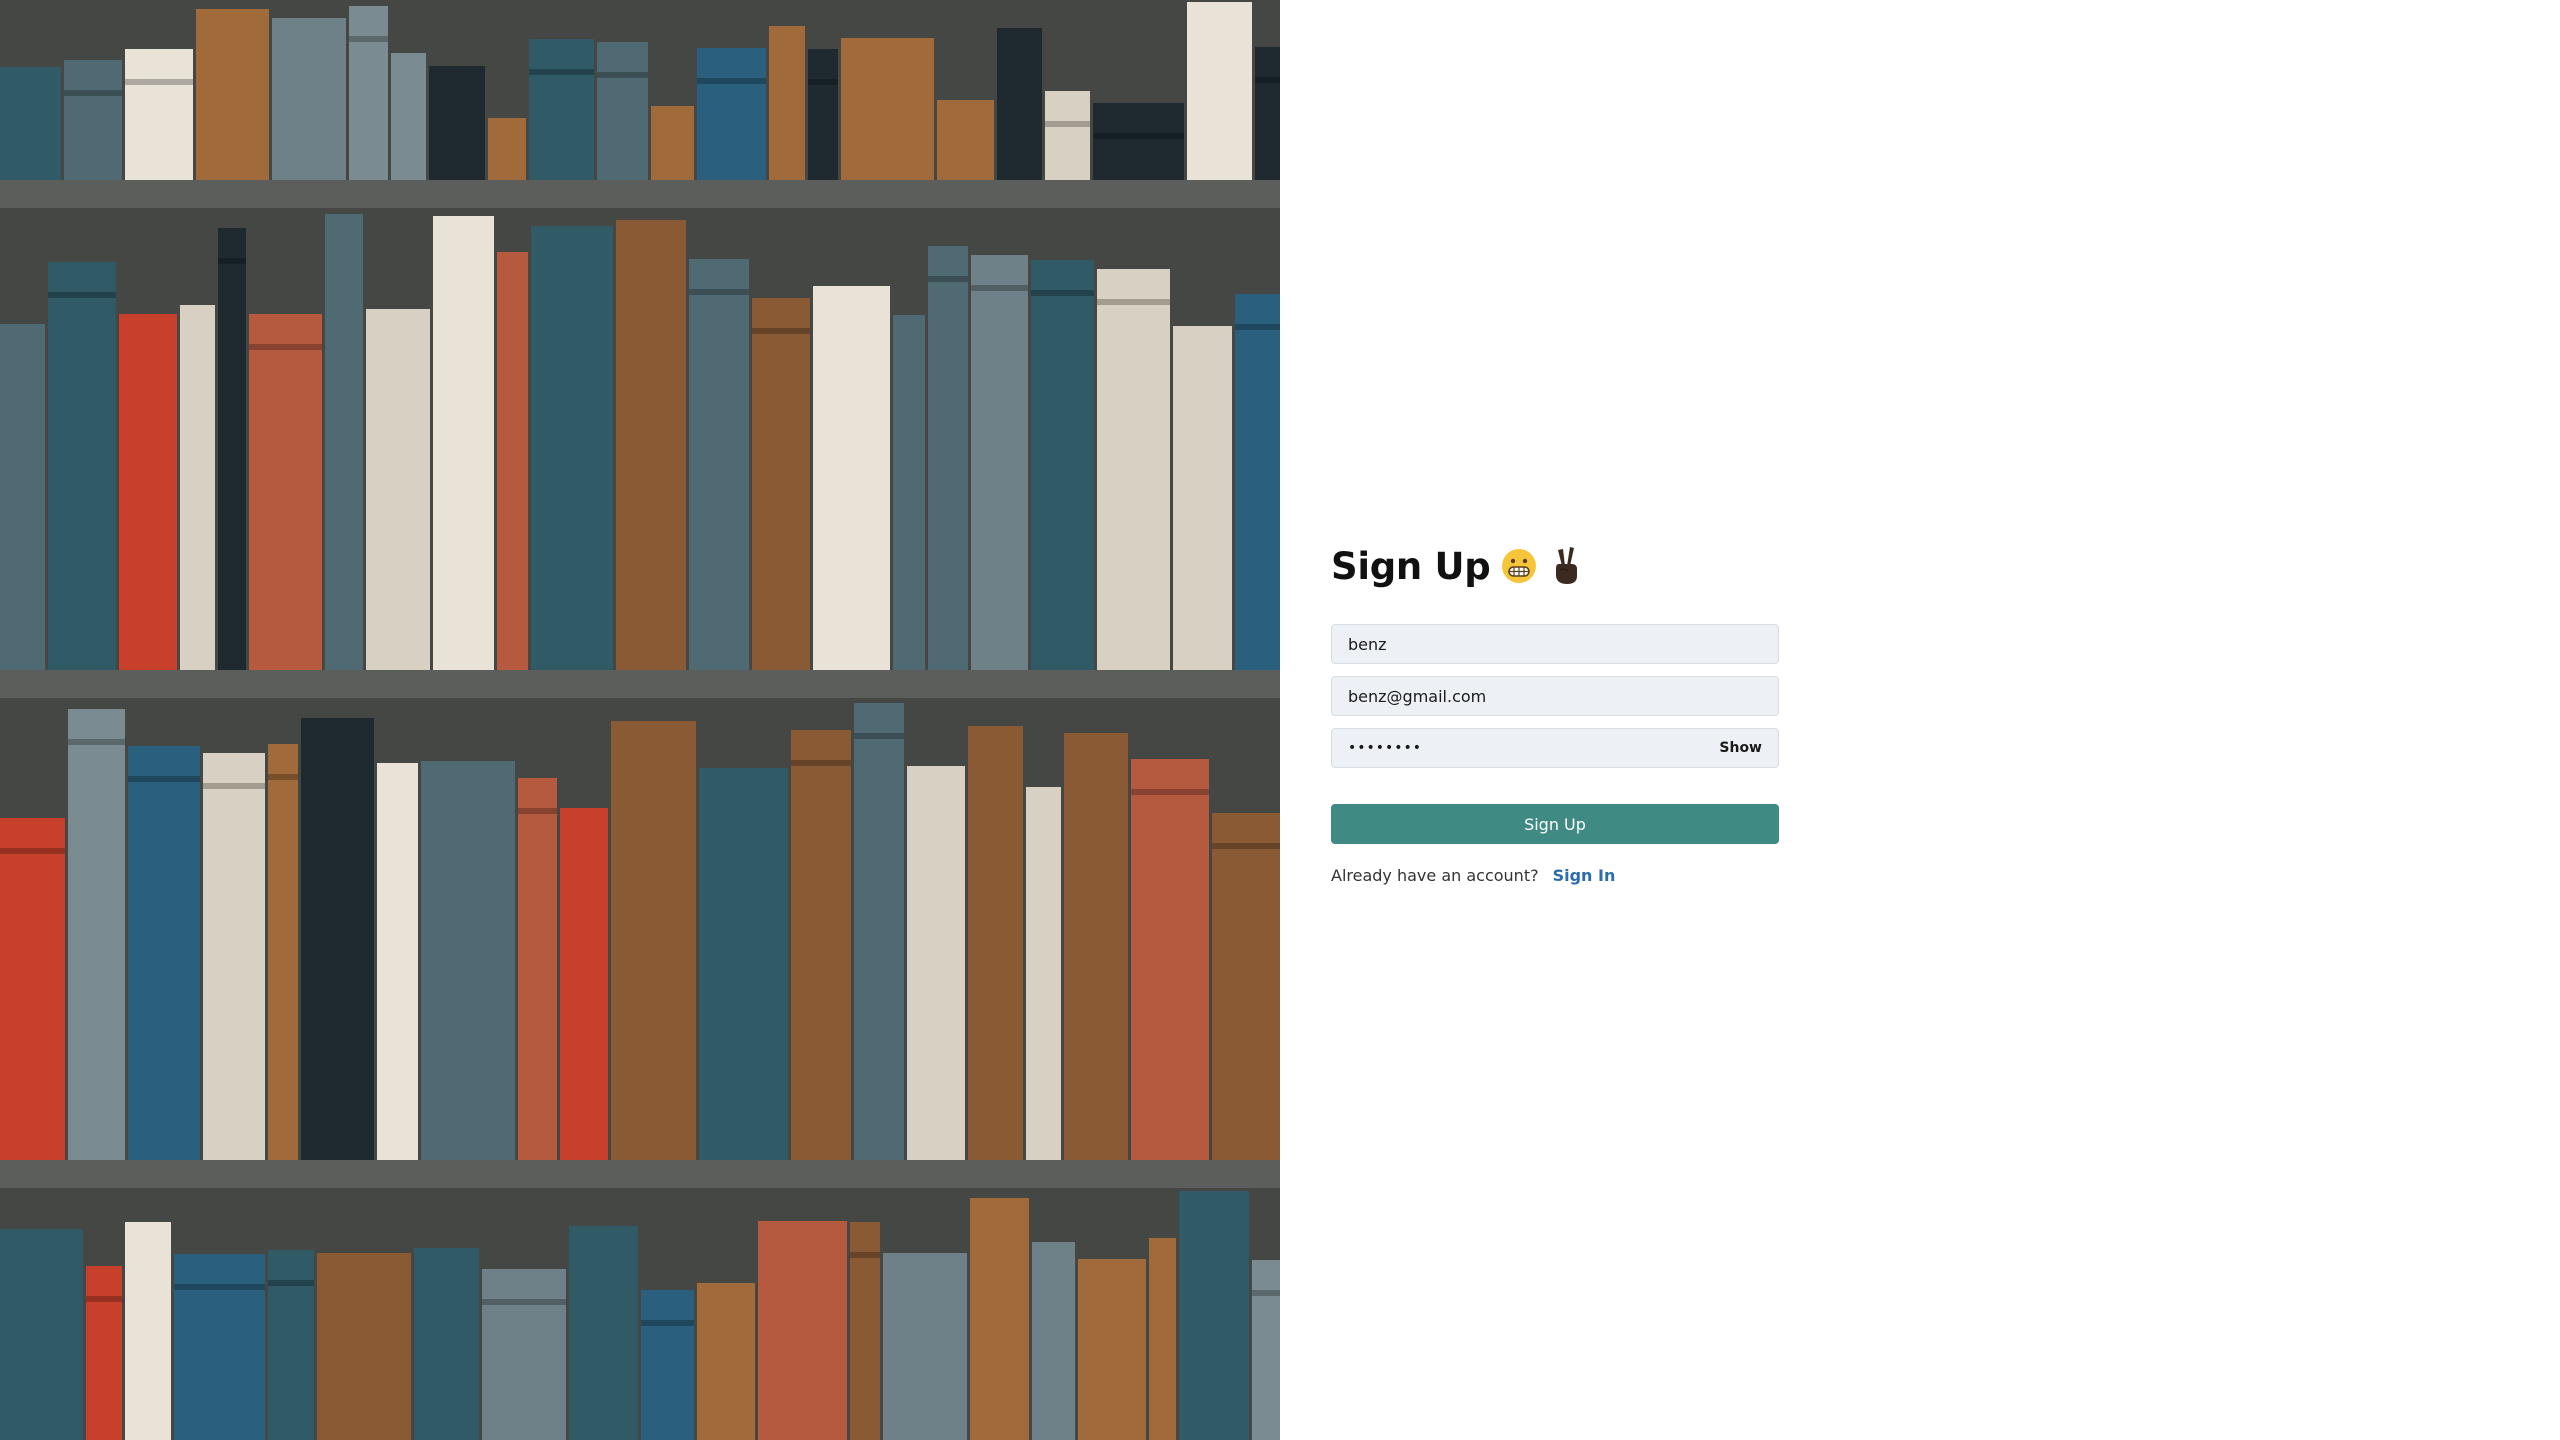  I want to click on signin-row: Already have an account? Sign In, so click(1555, 875).